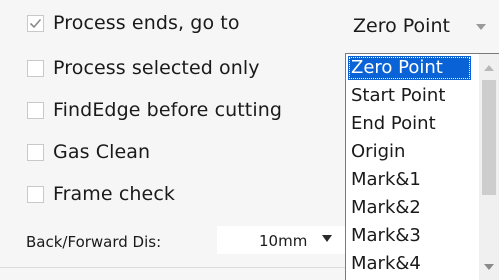 This screenshot has height=280, width=499. I want to click on dropdown-option-mark-1: Mark&1, so click(384, 180).